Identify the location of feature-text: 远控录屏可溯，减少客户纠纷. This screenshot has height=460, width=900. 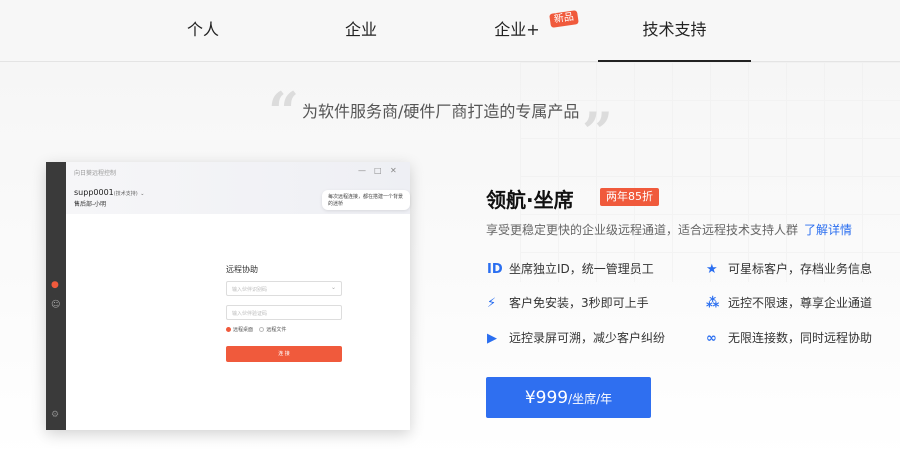
(587, 338).